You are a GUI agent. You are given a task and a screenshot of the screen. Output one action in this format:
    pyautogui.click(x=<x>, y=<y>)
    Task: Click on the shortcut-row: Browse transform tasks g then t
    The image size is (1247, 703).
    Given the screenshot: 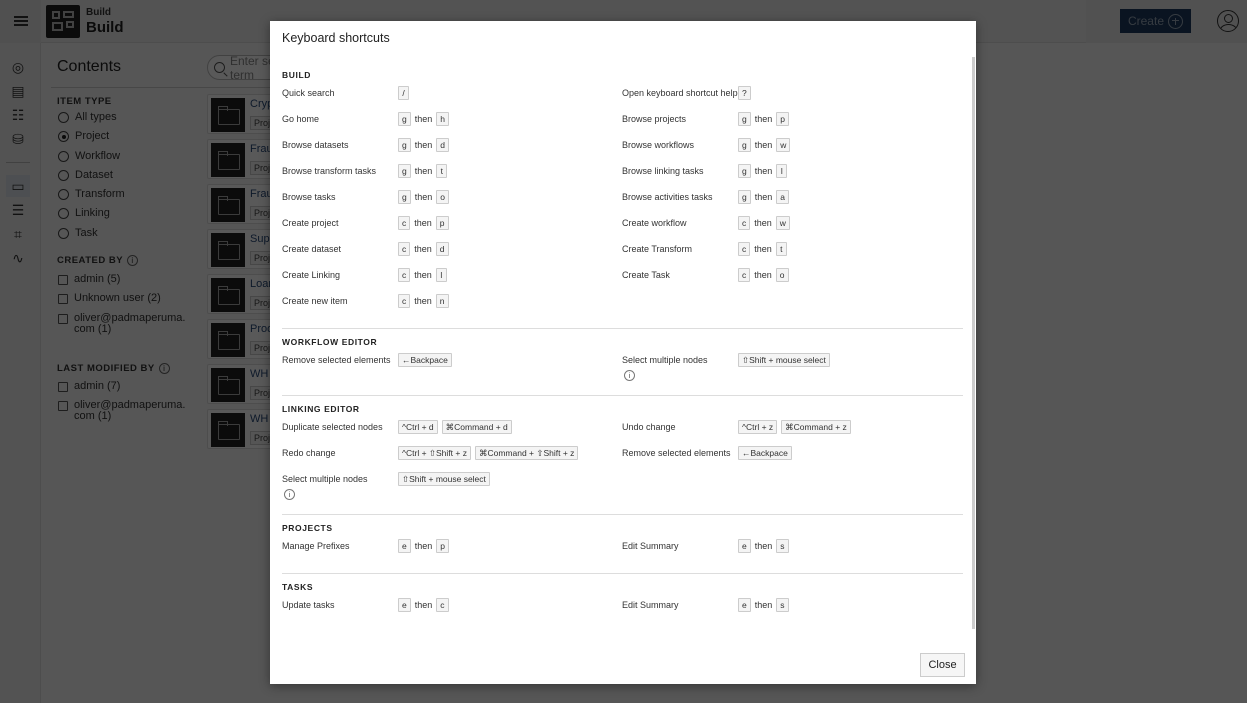 What is the action you would take?
    pyautogui.click(x=452, y=175)
    